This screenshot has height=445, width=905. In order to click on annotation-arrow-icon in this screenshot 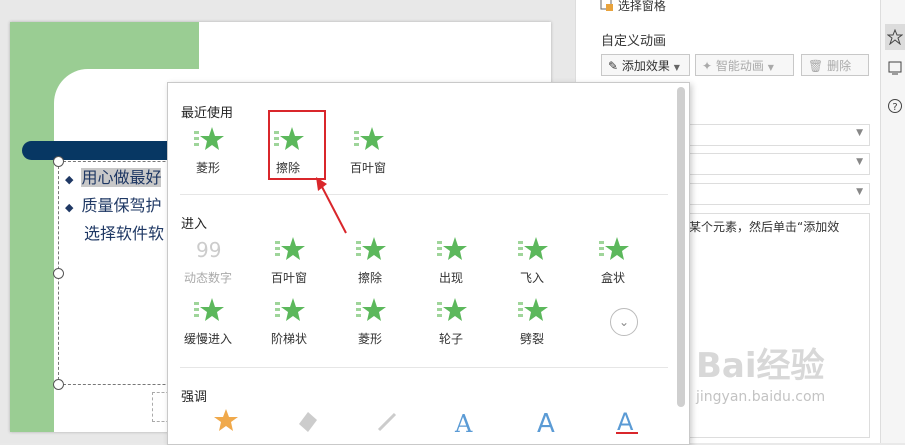, I will do `click(331, 205)`.